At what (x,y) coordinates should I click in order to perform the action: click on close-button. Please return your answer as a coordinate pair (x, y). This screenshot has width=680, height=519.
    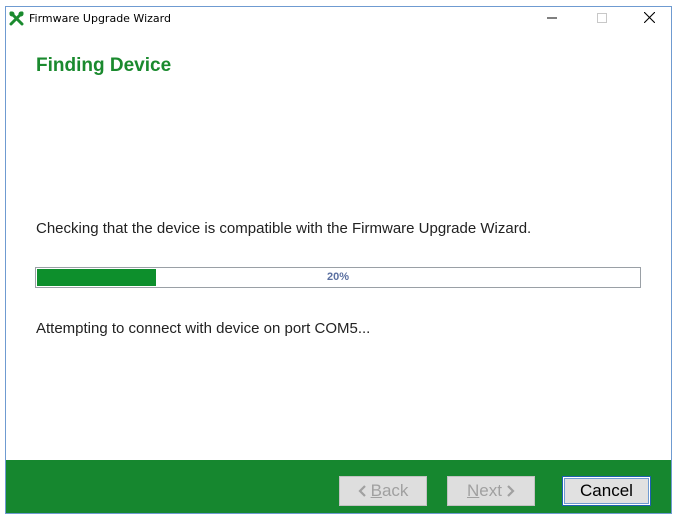
    Looking at the image, I should click on (649, 19).